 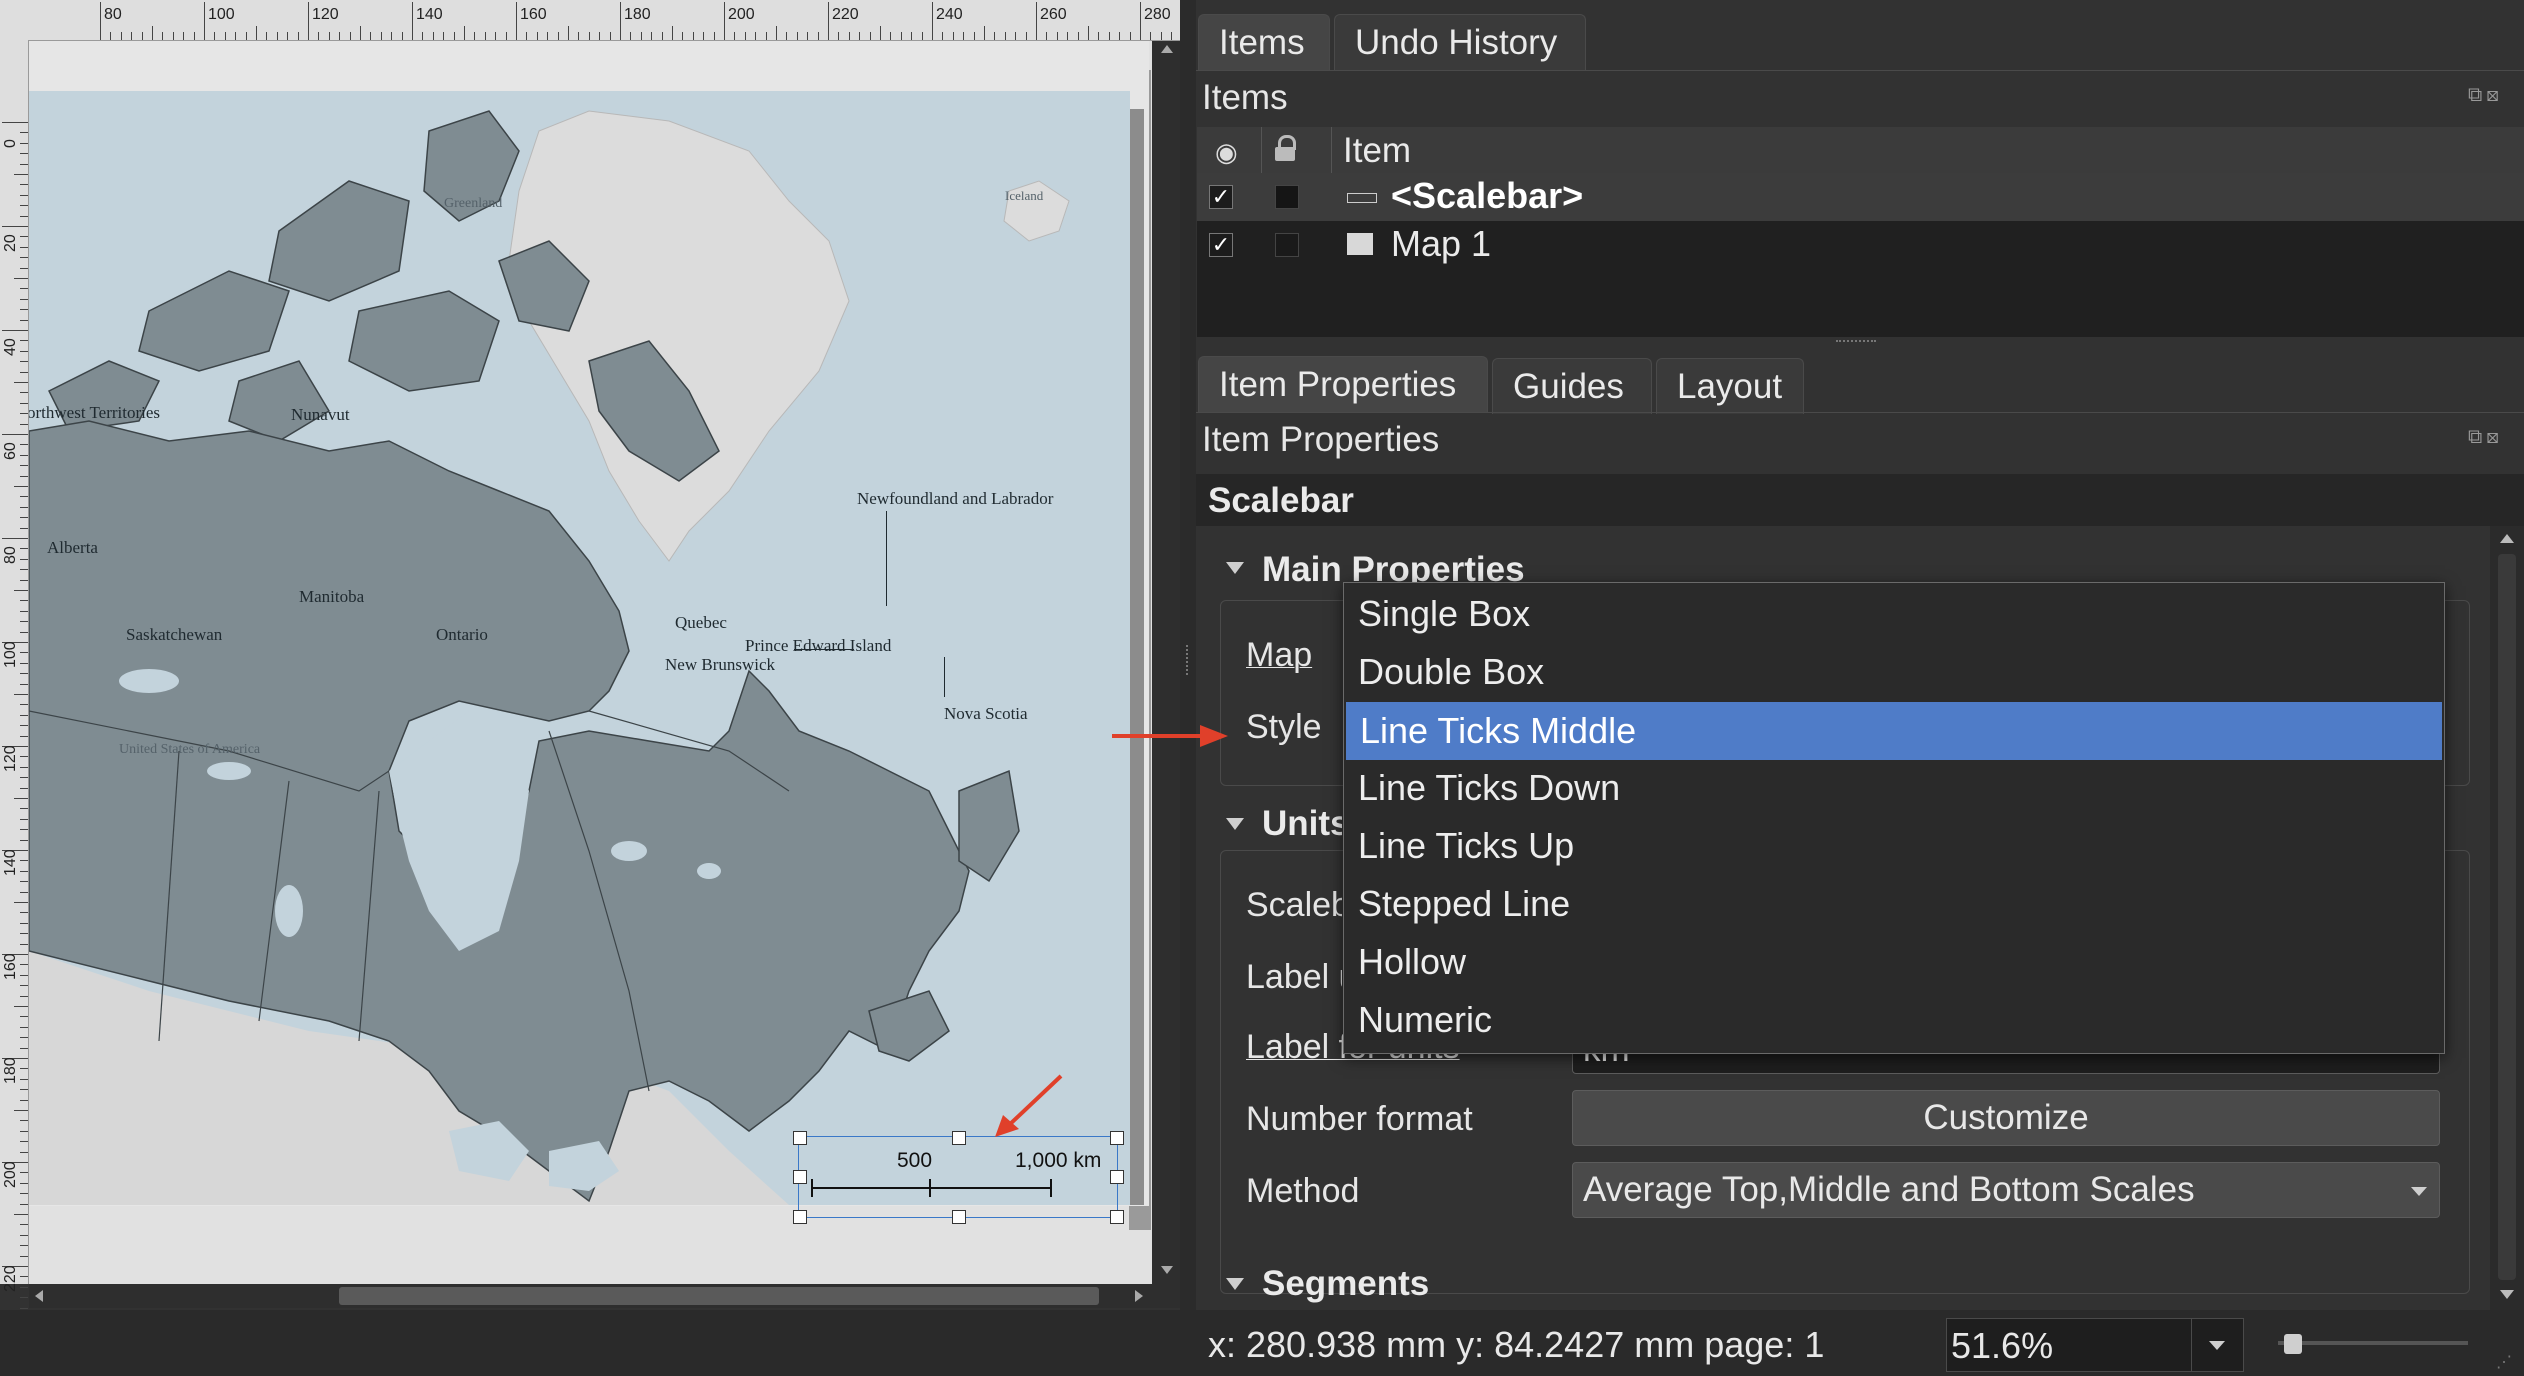 What do you see at coordinates (2006, 1118) in the screenshot?
I see `customize-button: Customize` at bounding box center [2006, 1118].